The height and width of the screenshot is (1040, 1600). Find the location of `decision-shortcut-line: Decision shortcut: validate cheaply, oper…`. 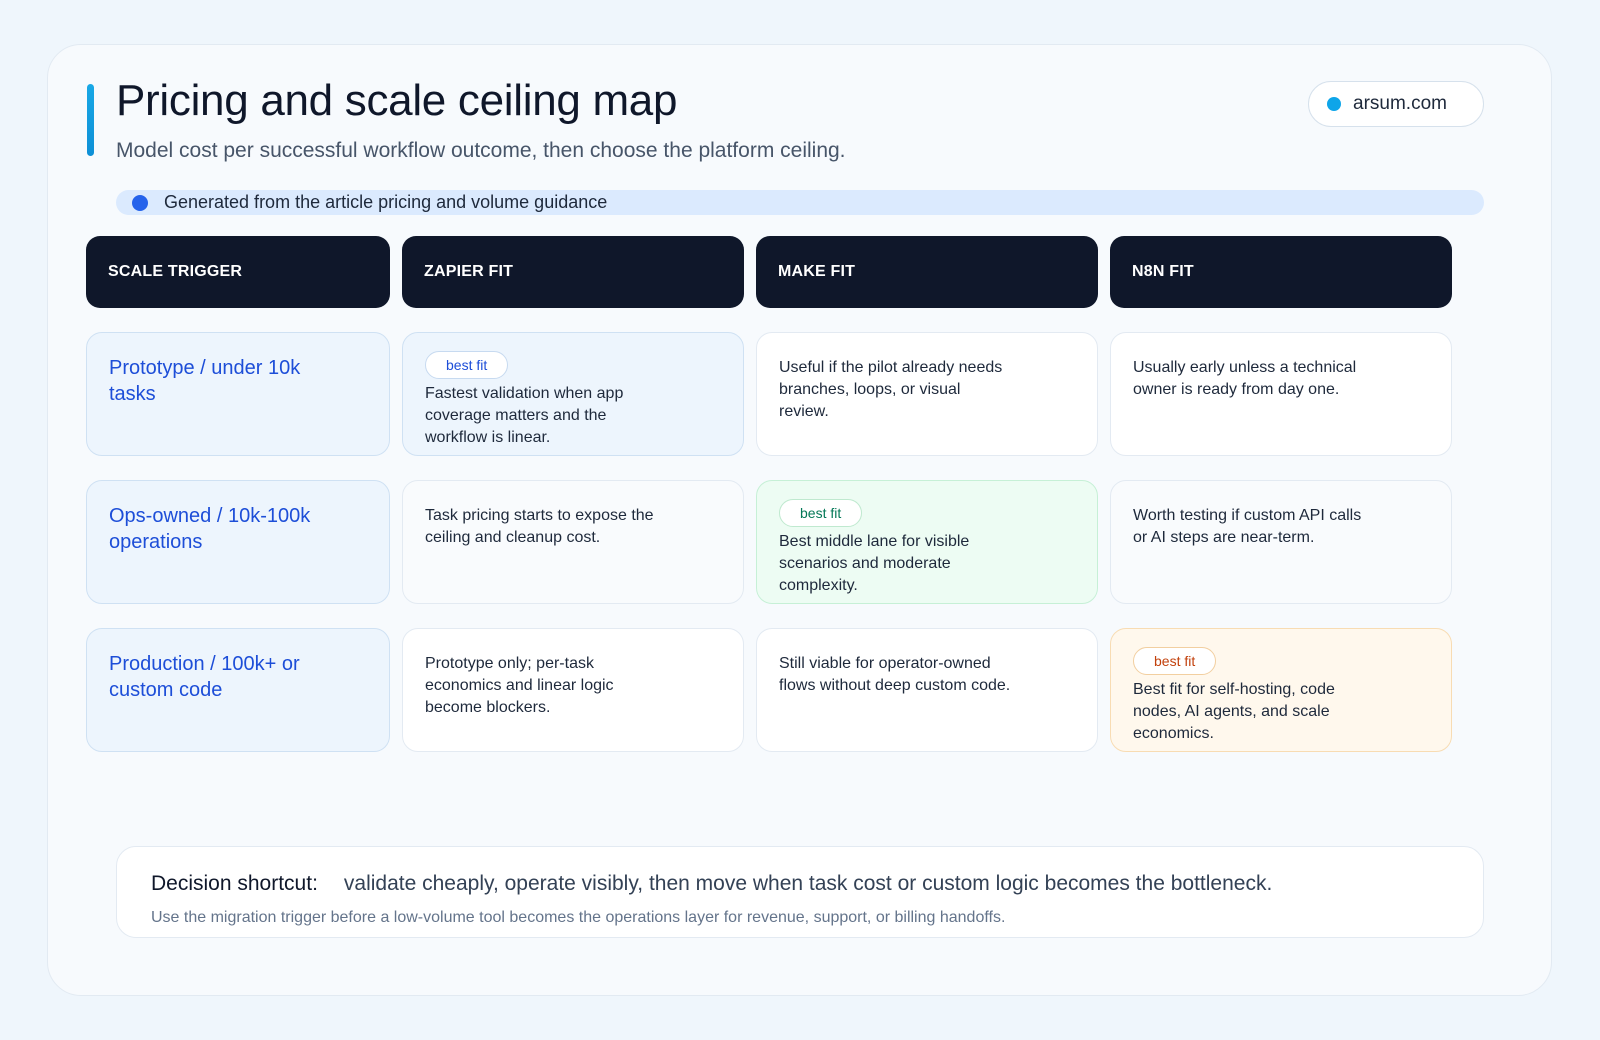

decision-shortcut-line: Decision shortcut: validate cheaply, oper… is located at coordinates (711, 884).